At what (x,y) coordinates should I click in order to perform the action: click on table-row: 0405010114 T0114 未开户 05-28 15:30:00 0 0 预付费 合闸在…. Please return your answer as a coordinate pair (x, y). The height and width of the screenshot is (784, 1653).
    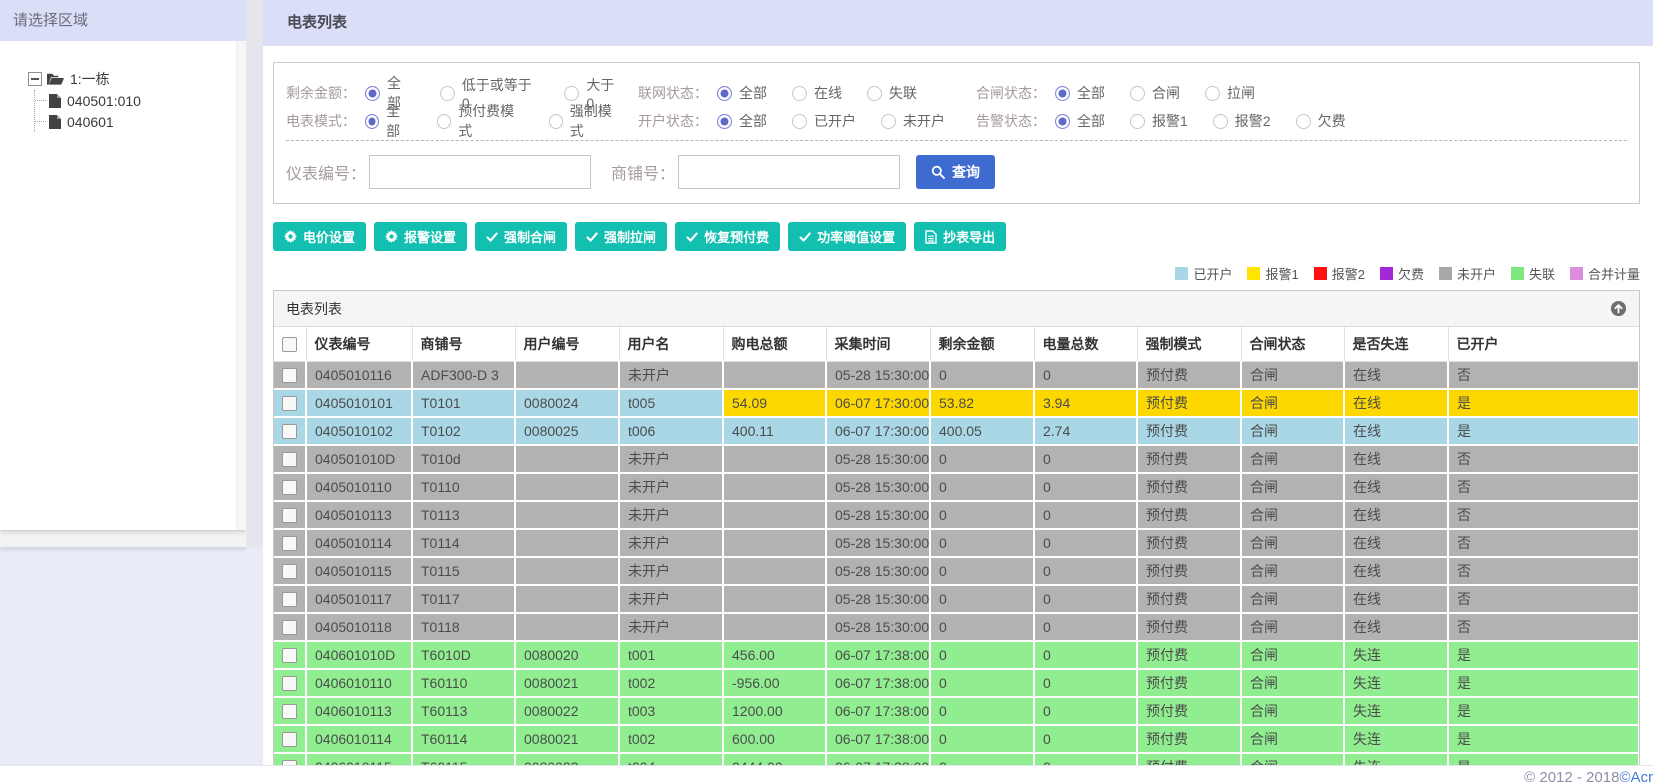
    Looking at the image, I should click on (956, 543).